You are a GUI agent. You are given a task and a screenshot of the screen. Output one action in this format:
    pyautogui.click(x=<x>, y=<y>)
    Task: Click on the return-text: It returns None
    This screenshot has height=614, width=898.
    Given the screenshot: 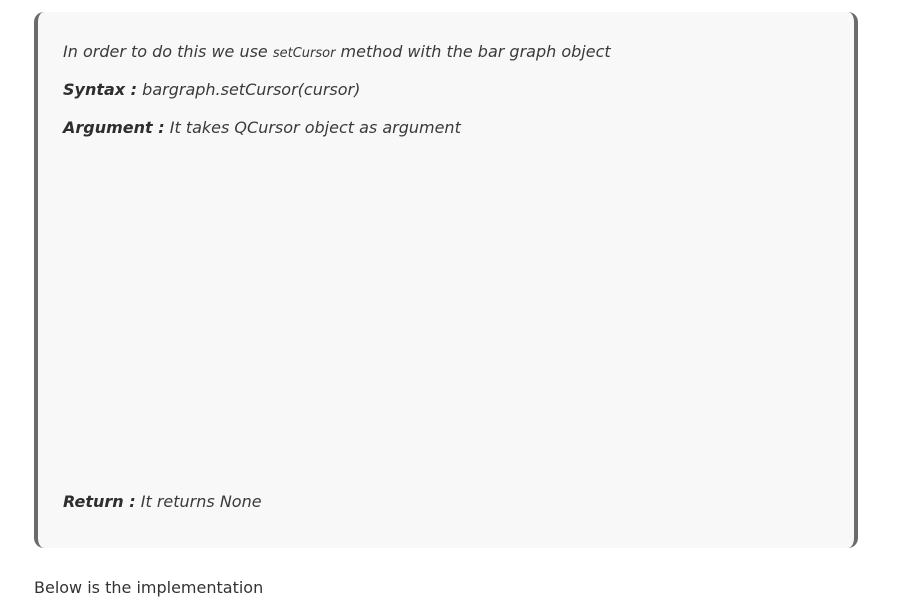 What is the action you would take?
    pyautogui.click(x=198, y=501)
    